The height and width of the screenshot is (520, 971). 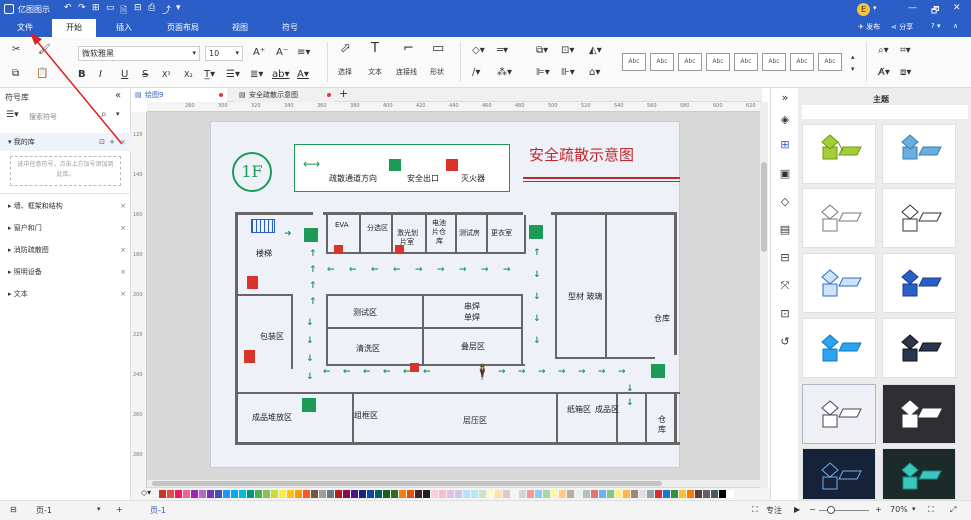 What do you see at coordinates (76, 89) in the screenshot?
I see `annotation-arrow` at bounding box center [76, 89].